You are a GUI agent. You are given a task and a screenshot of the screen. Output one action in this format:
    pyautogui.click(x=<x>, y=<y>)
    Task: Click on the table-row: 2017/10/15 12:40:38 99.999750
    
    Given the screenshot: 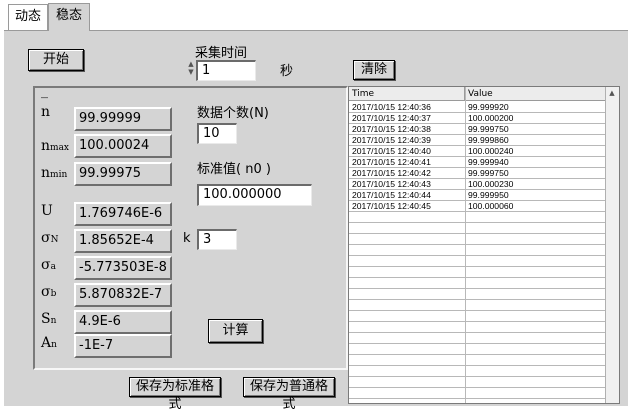 What is the action you would take?
    pyautogui.click(x=478, y=129)
    